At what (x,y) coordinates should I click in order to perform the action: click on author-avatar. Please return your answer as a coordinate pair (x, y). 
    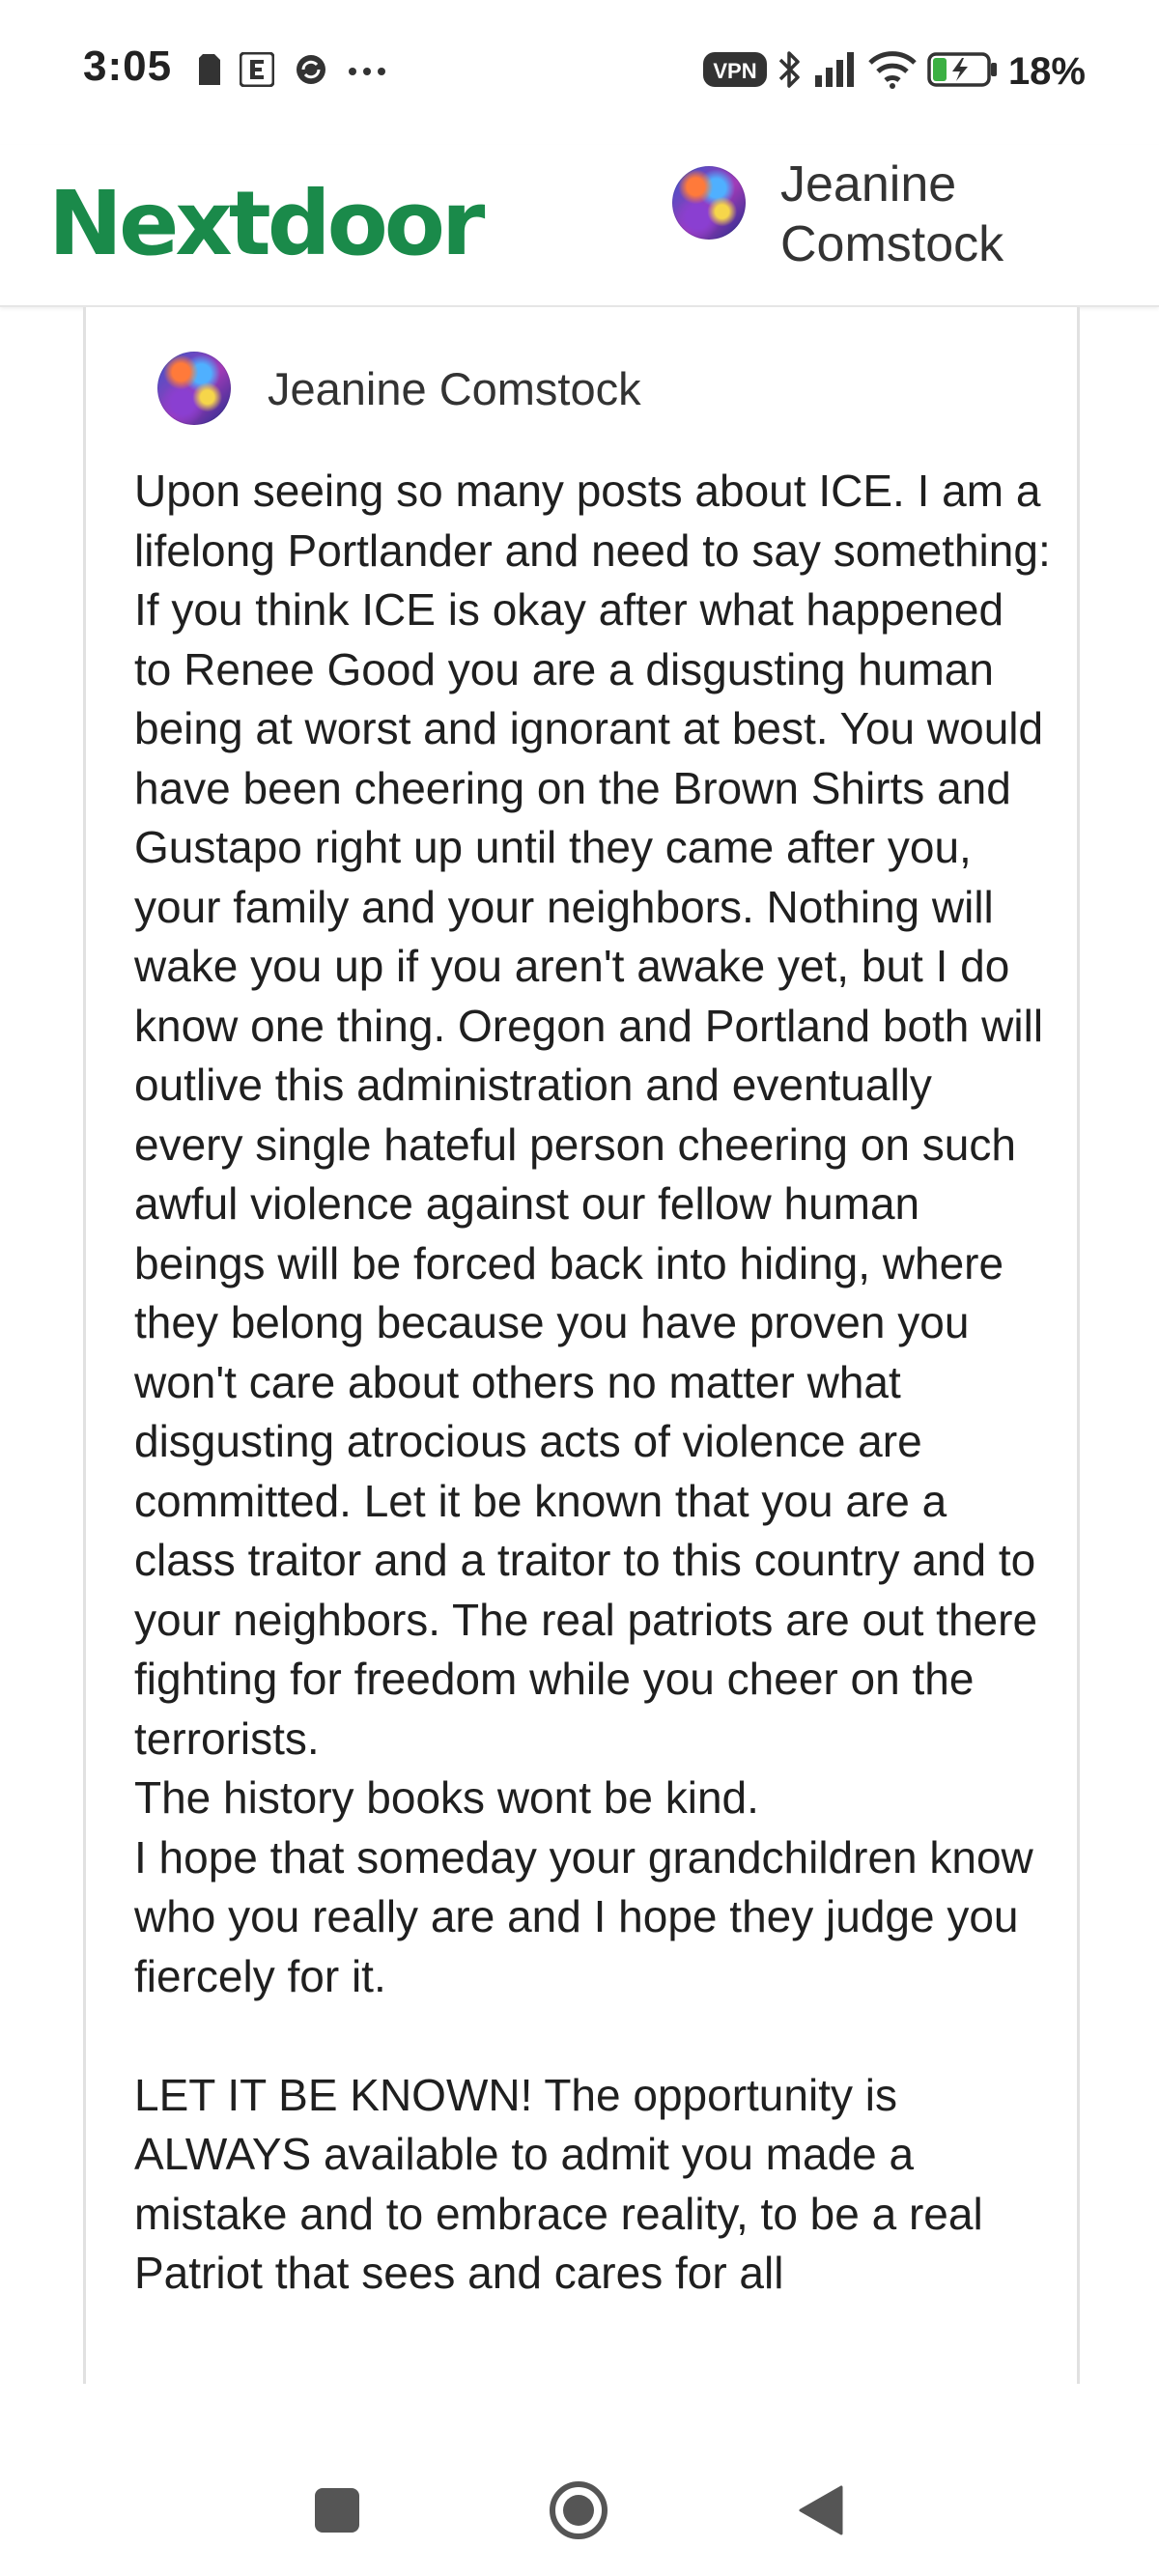
    Looking at the image, I should click on (194, 388).